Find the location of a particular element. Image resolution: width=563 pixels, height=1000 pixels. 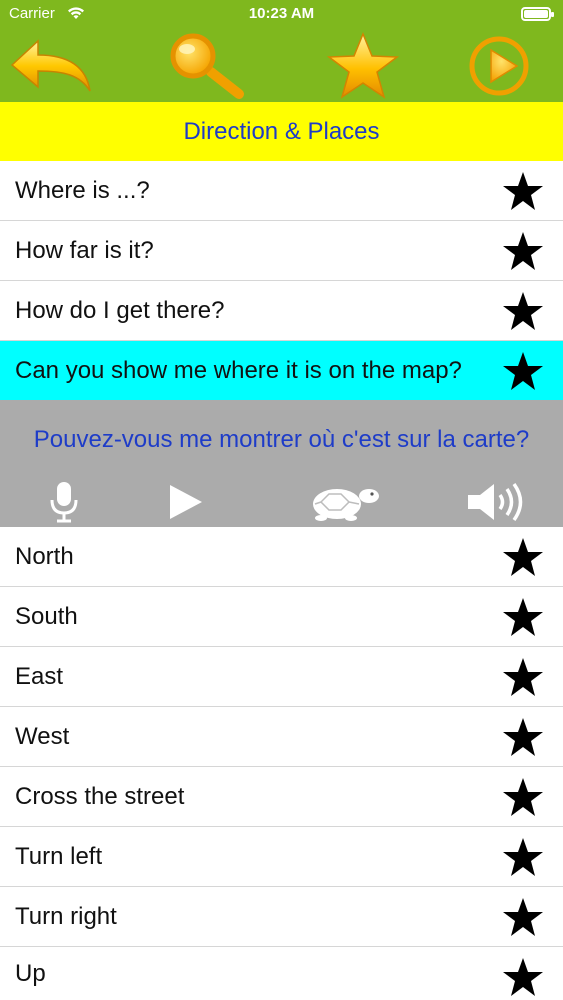

phrase-label: Turn left is located at coordinates (59, 856).